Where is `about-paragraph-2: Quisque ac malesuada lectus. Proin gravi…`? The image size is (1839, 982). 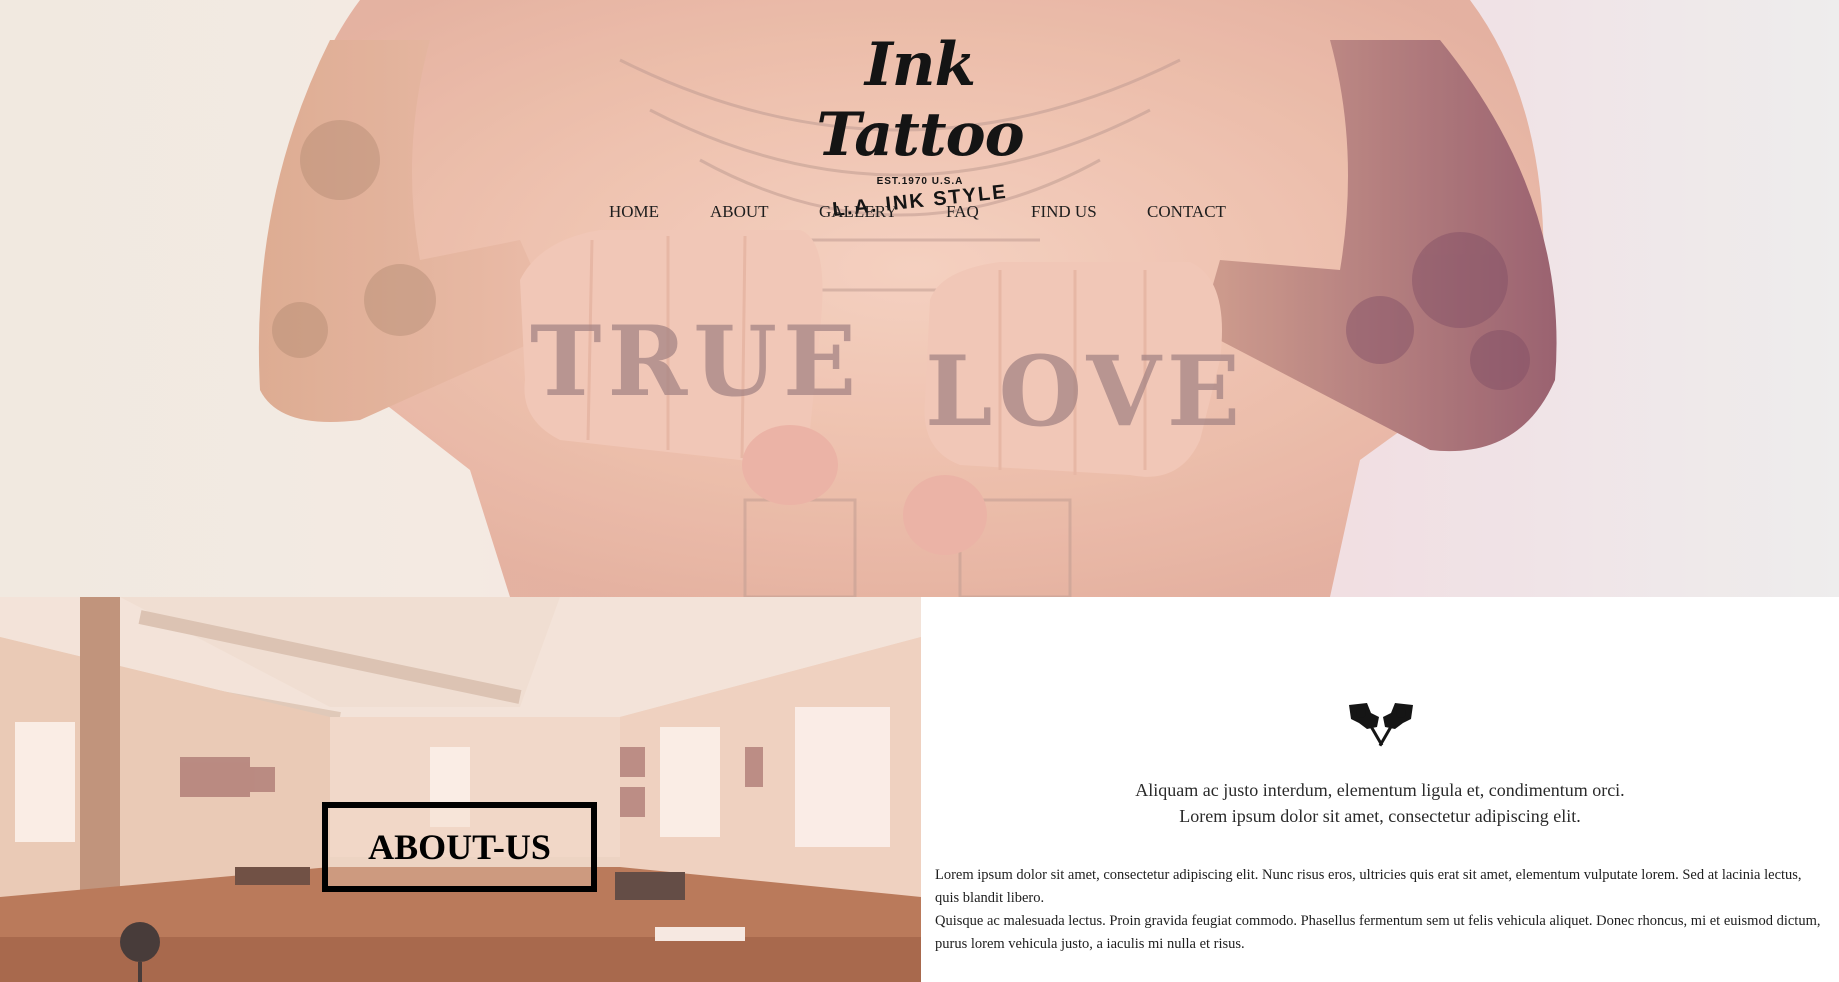 about-paragraph-2: Quisque ac malesuada lectus. Proin gravi… is located at coordinates (1378, 932).